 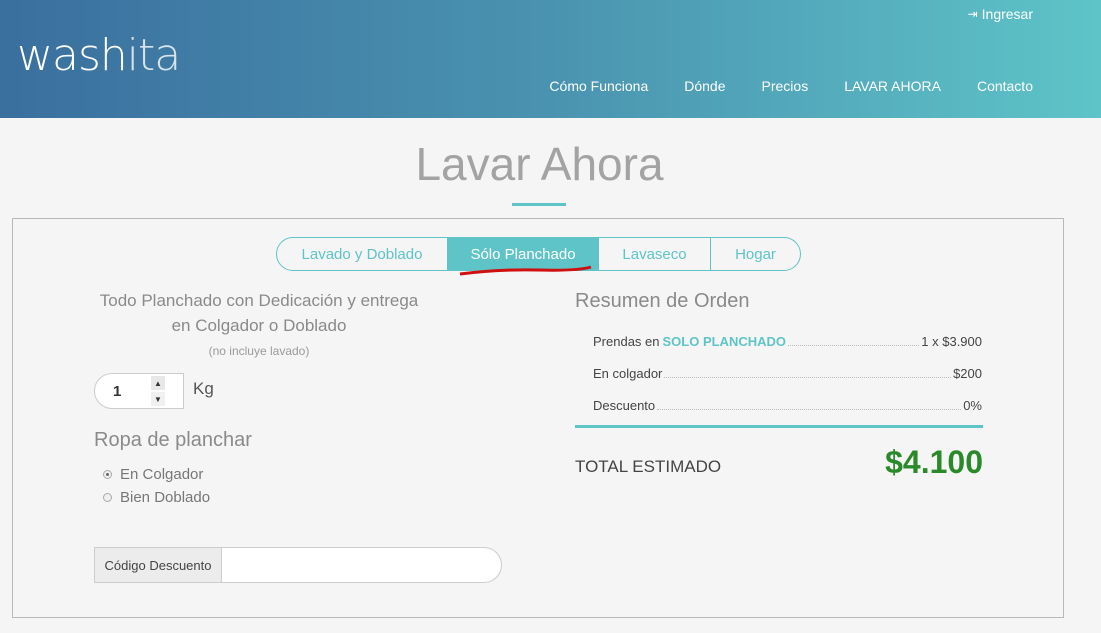 What do you see at coordinates (704, 86) in the screenshot?
I see `nav-donde: Dónde` at bounding box center [704, 86].